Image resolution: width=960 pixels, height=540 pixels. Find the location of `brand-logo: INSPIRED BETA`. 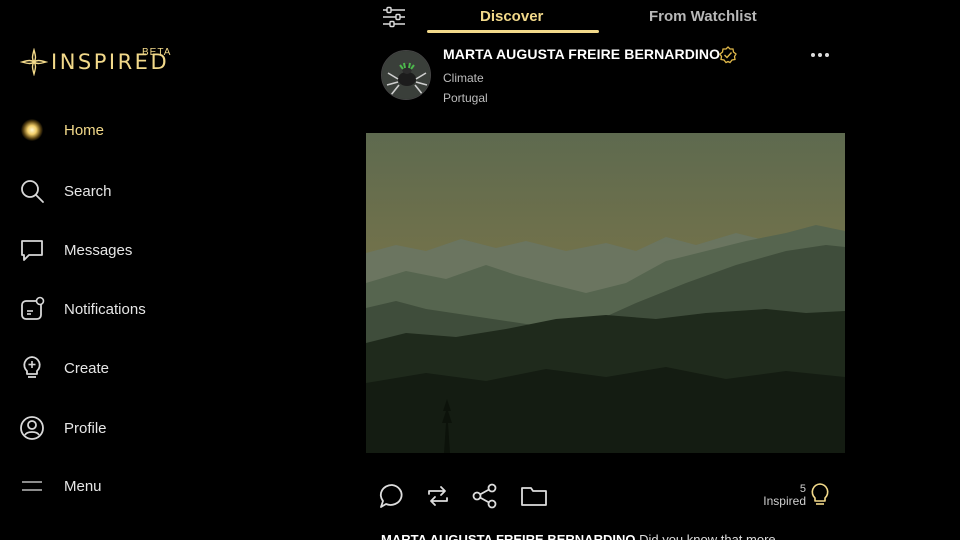

brand-logo: INSPIRED BETA is located at coordinates (96, 61).